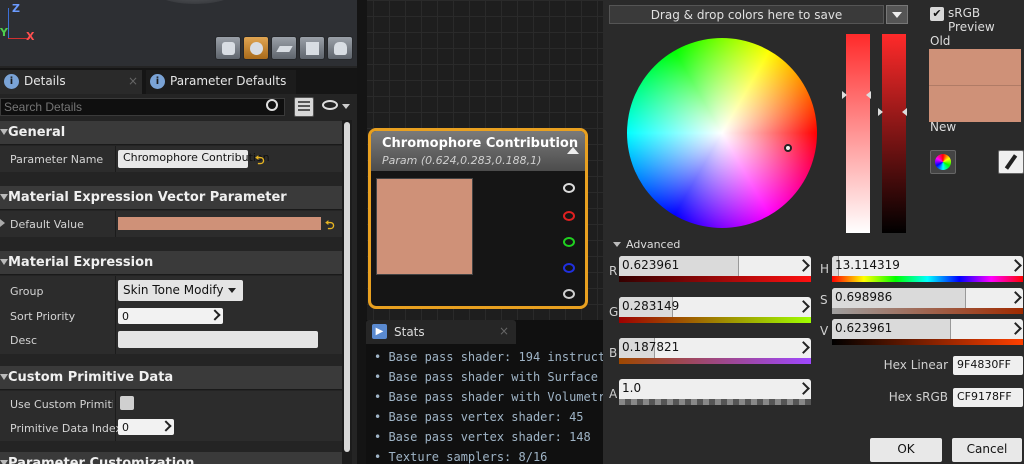 This screenshot has height=464, width=1024. What do you see at coordinates (894, 133) in the screenshot?
I see `value-bar` at bounding box center [894, 133].